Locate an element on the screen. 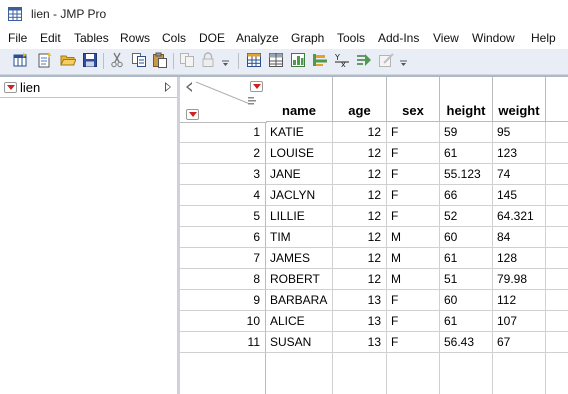 The width and height of the screenshot is (568, 394). fit-y-by-x-icon is located at coordinates (320, 60).